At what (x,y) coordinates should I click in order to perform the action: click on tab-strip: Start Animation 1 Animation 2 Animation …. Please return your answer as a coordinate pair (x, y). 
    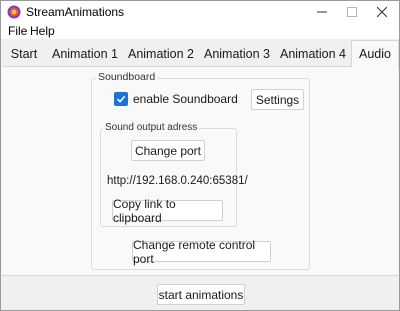
    Looking at the image, I should click on (200, 53).